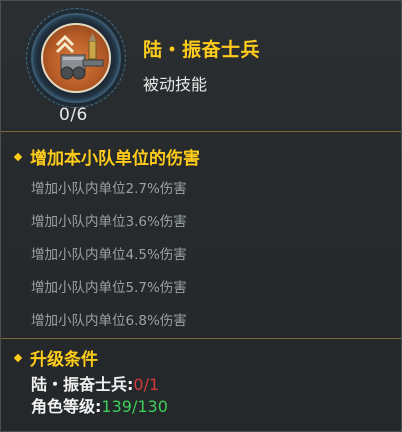 Image resolution: width=402 pixels, height=432 pixels. What do you see at coordinates (76, 58) in the screenshot?
I see `artillery-cannon-icon` at bounding box center [76, 58].